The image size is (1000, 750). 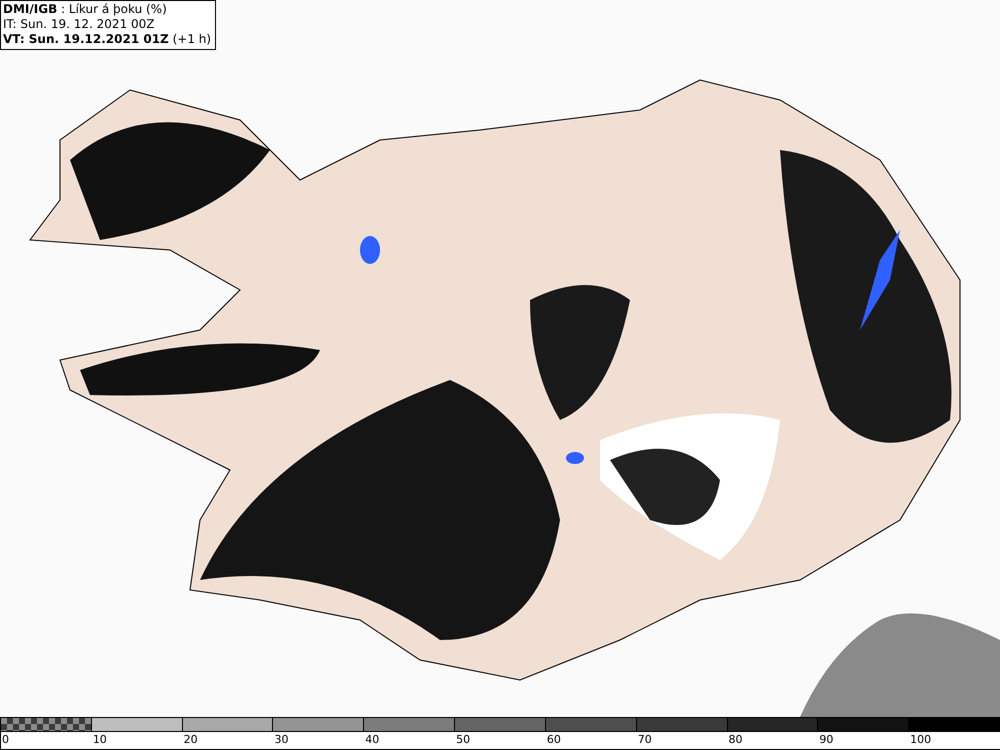 What do you see at coordinates (826, 740) in the screenshot?
I see `legend-tick-label: 90` at bounding box center [826, 740].